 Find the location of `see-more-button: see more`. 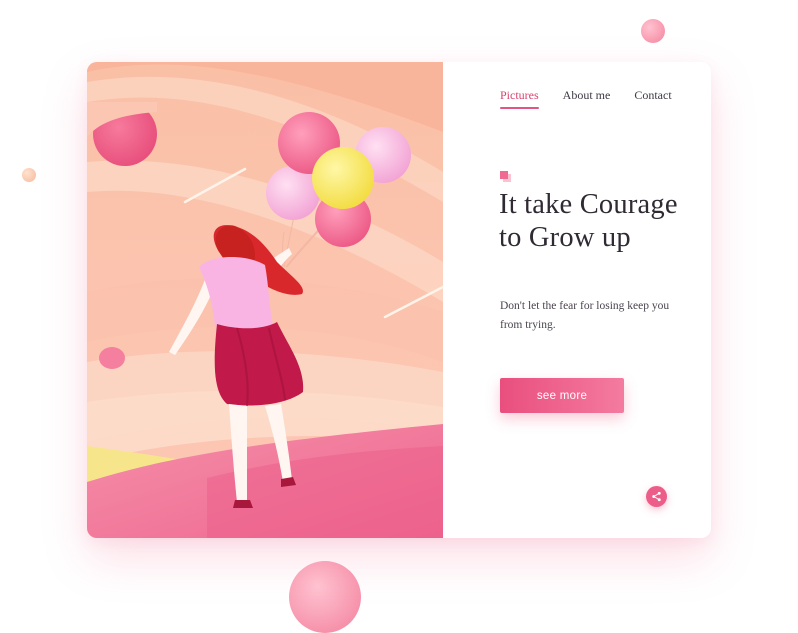

see-more-button: see more is located at coordinates (562, 395).